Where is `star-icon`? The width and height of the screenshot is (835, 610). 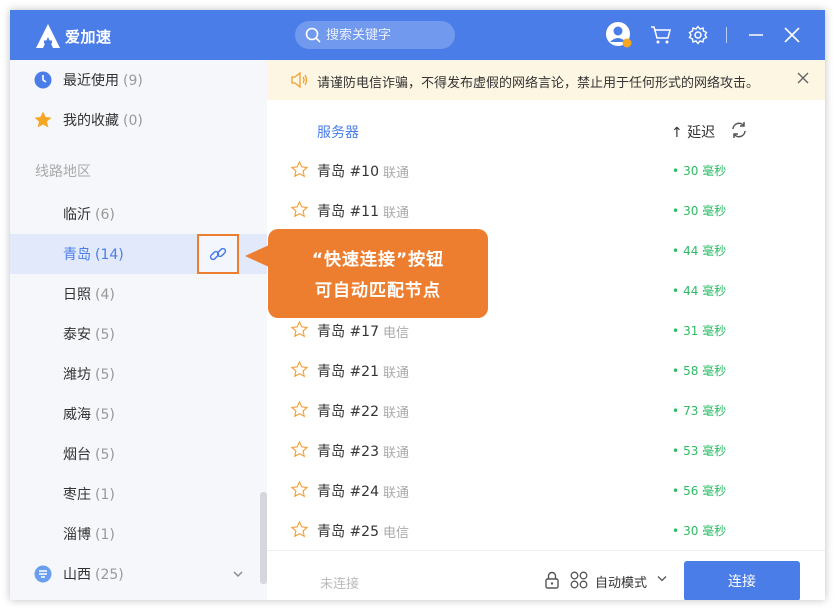 star-icon is located at coordinates (43, 119).